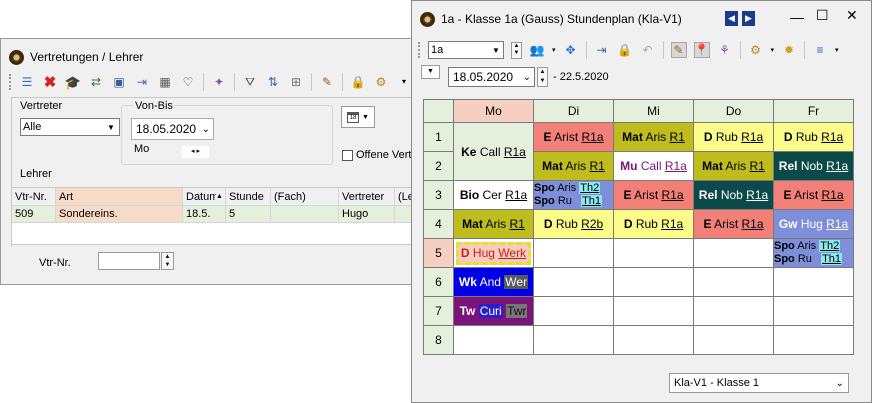  Describe the element at coordinates (493, 151) in the screenshot. I see `lesson-mo-1: Ke Call R1a` at that location.